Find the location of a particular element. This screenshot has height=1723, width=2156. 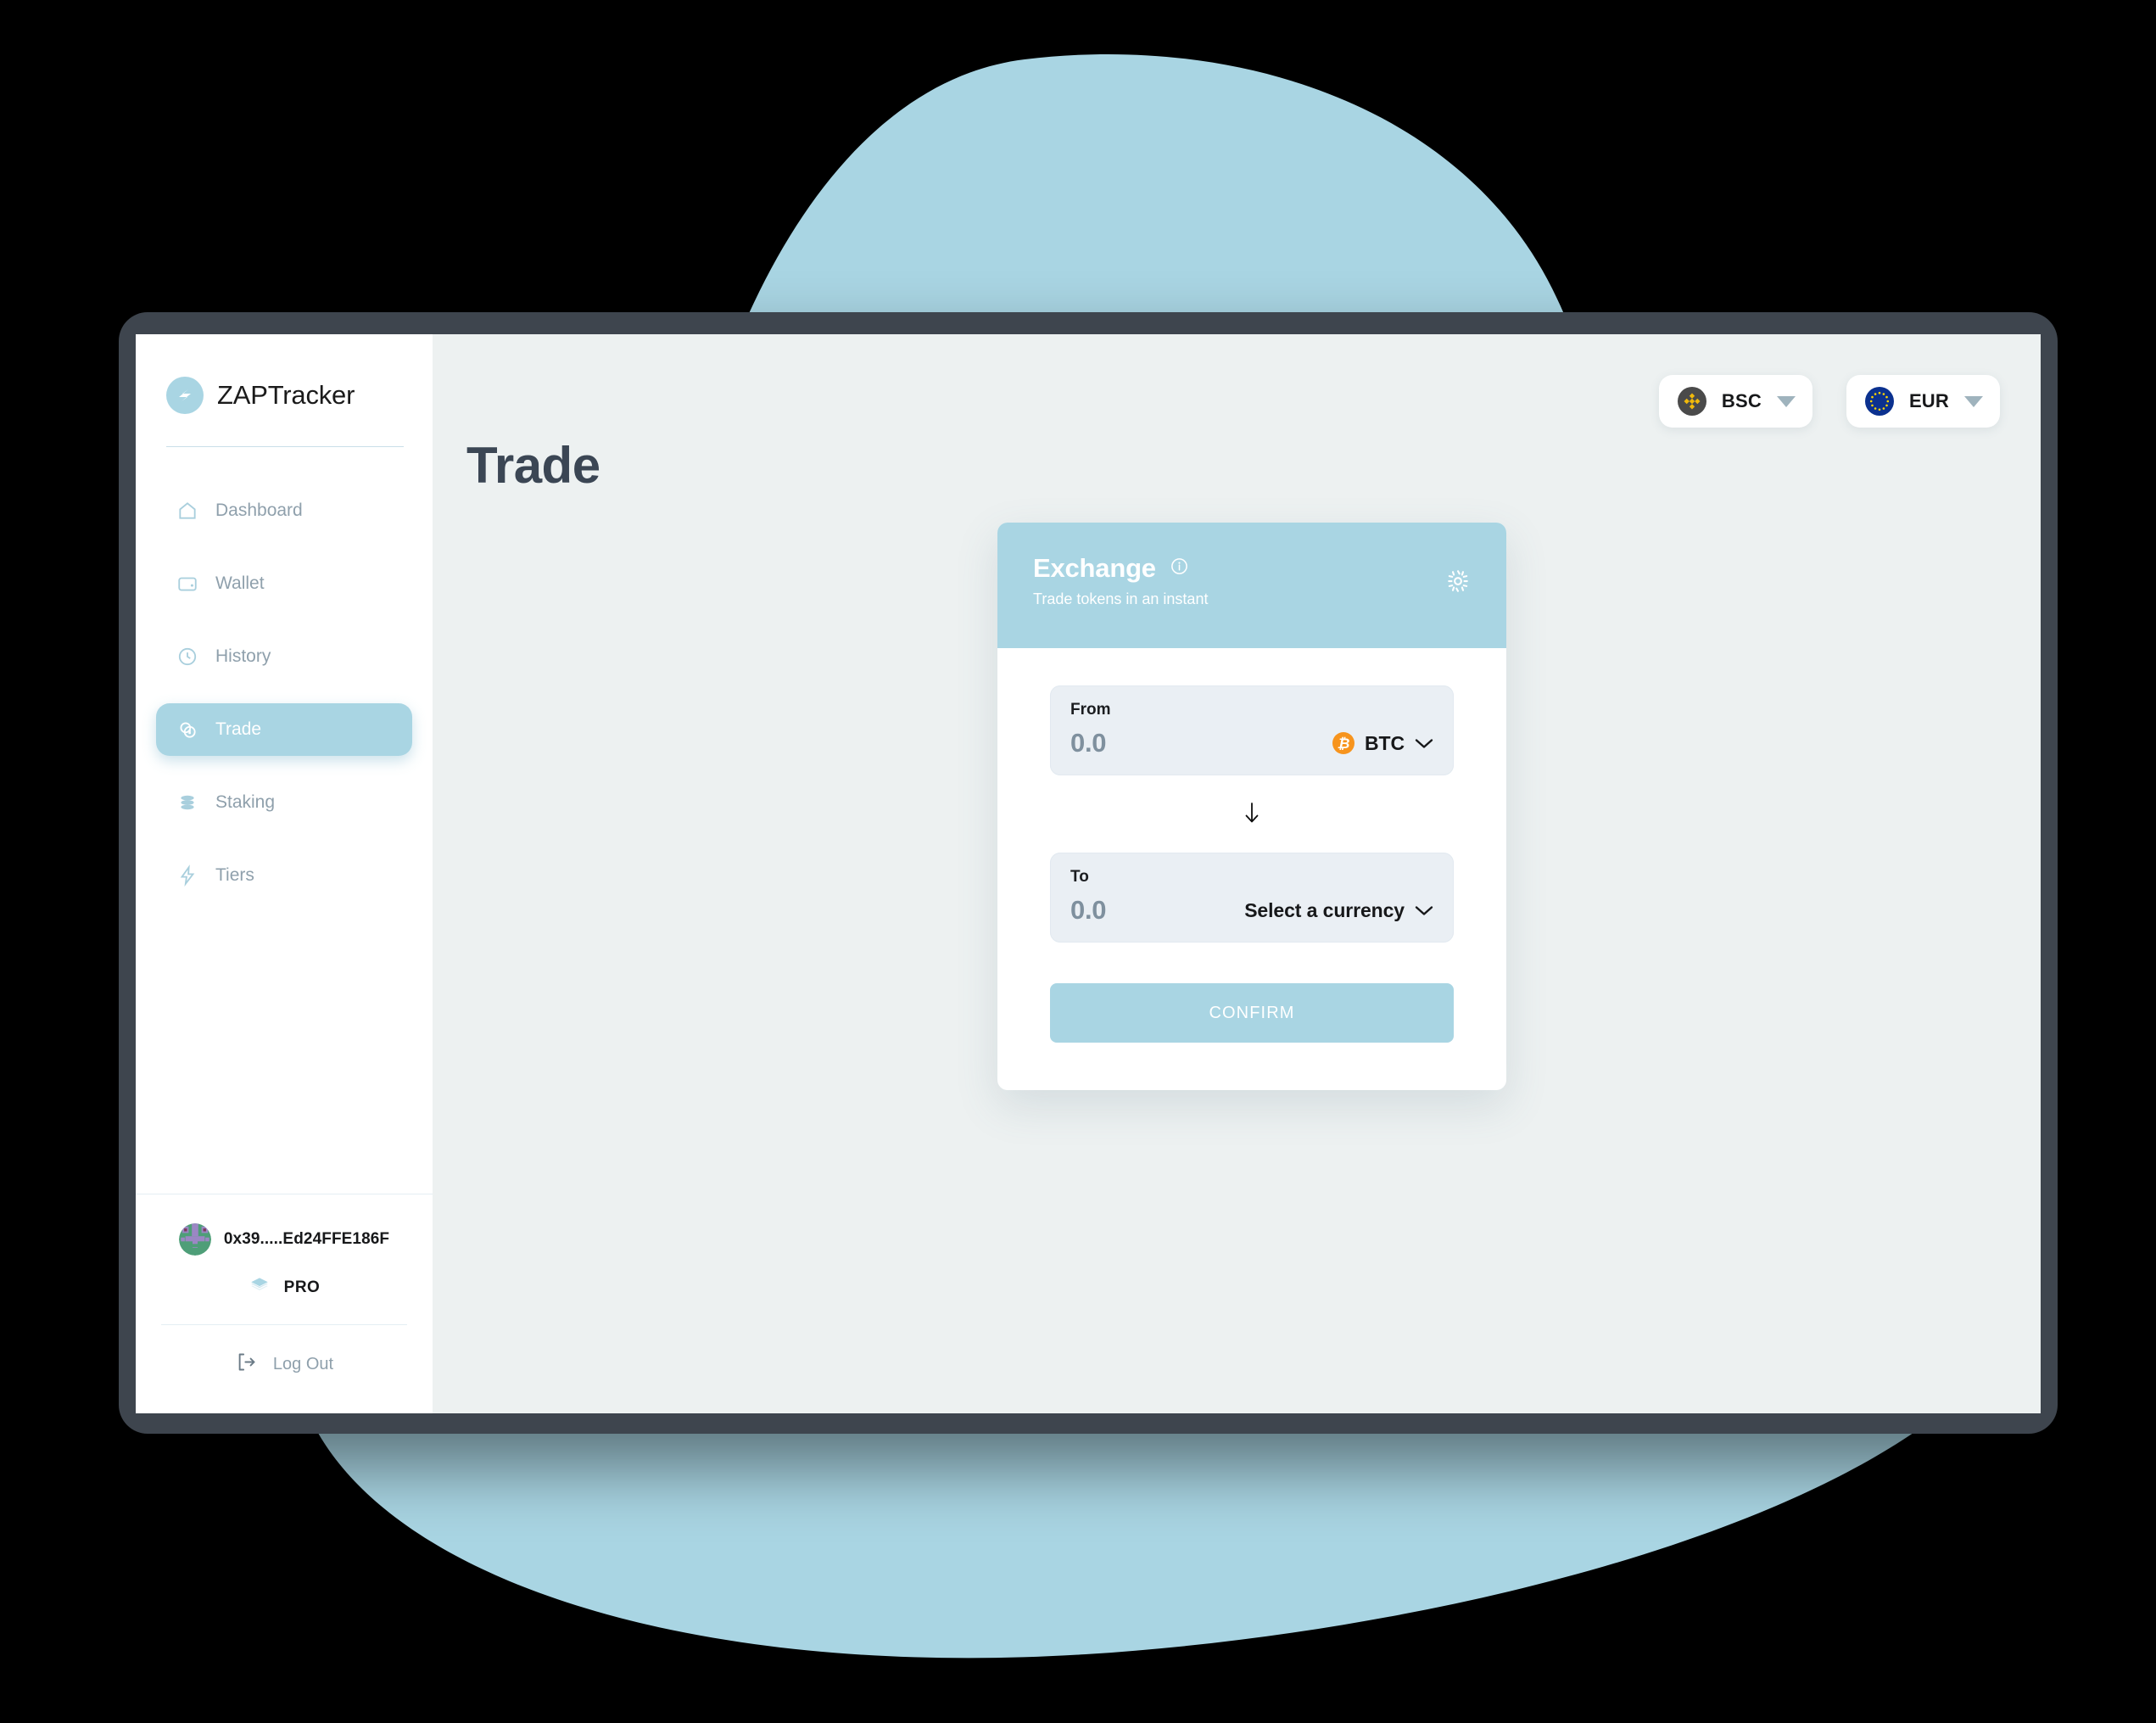

zap-logo-icon is located at coordinates (185, 395).